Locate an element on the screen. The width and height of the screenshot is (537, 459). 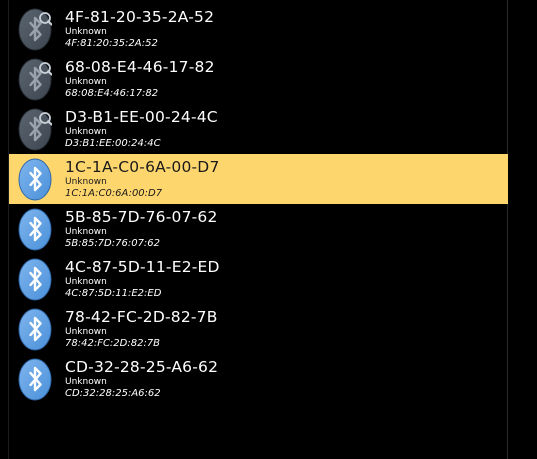
device-address: 68:08:E4:46:17:82 is located at coordinates (112, 93).